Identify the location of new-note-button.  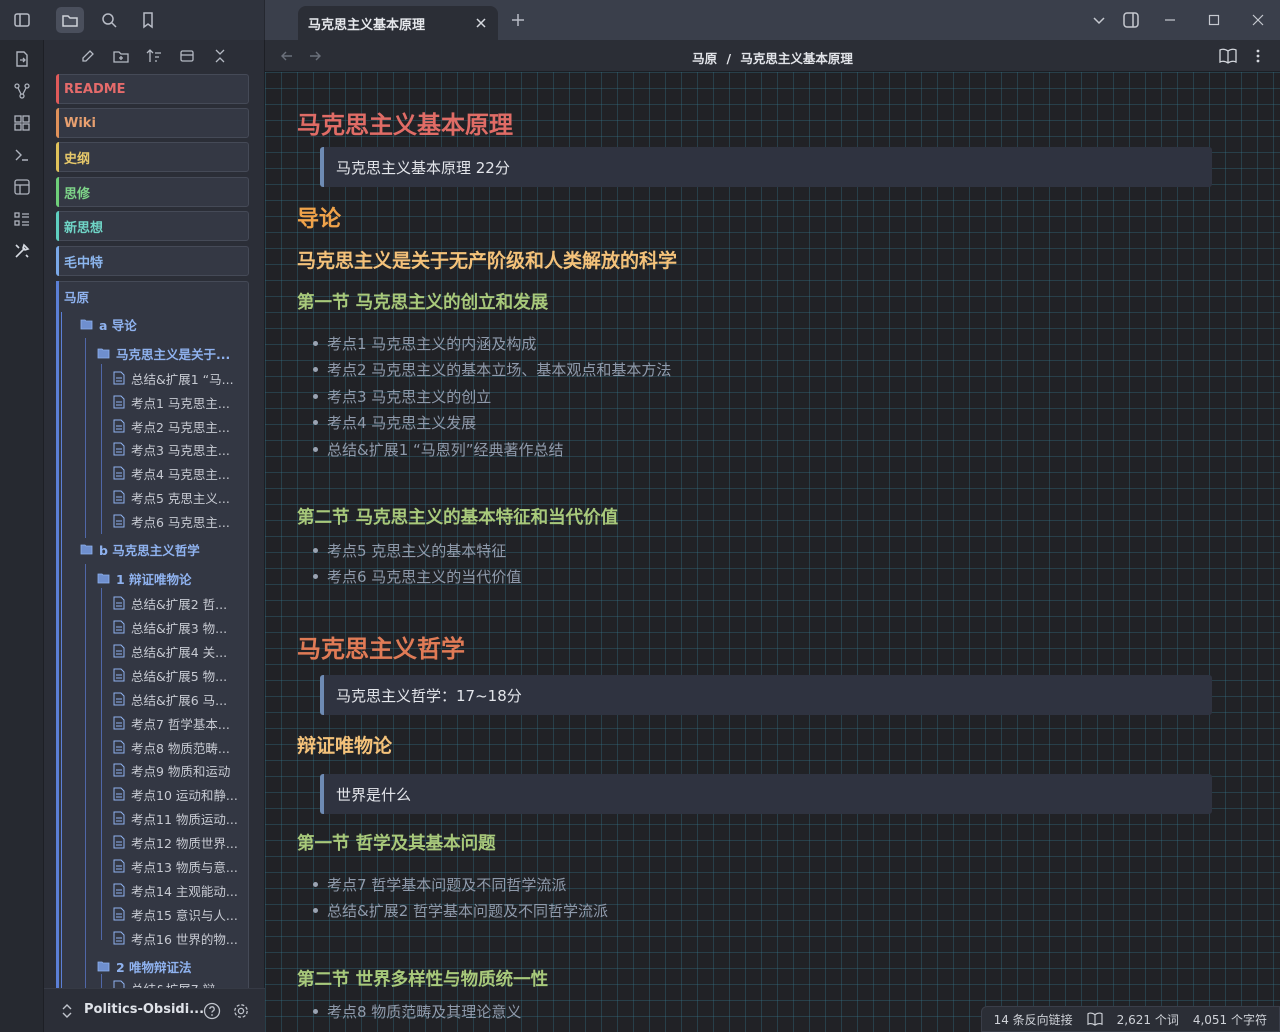
(88, 56).